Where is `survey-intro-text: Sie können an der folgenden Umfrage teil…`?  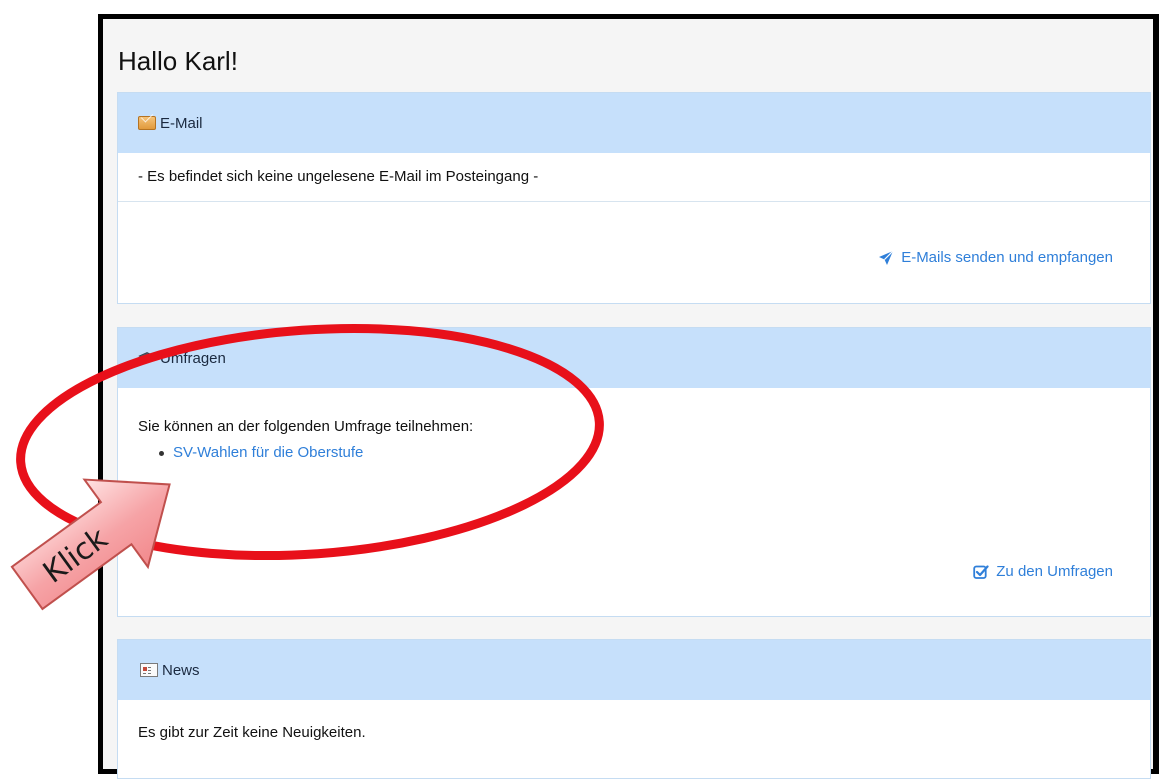
survey-intro-text: Sie können an der folgenden Umfrage teil… is located at coordinates (306, 426).